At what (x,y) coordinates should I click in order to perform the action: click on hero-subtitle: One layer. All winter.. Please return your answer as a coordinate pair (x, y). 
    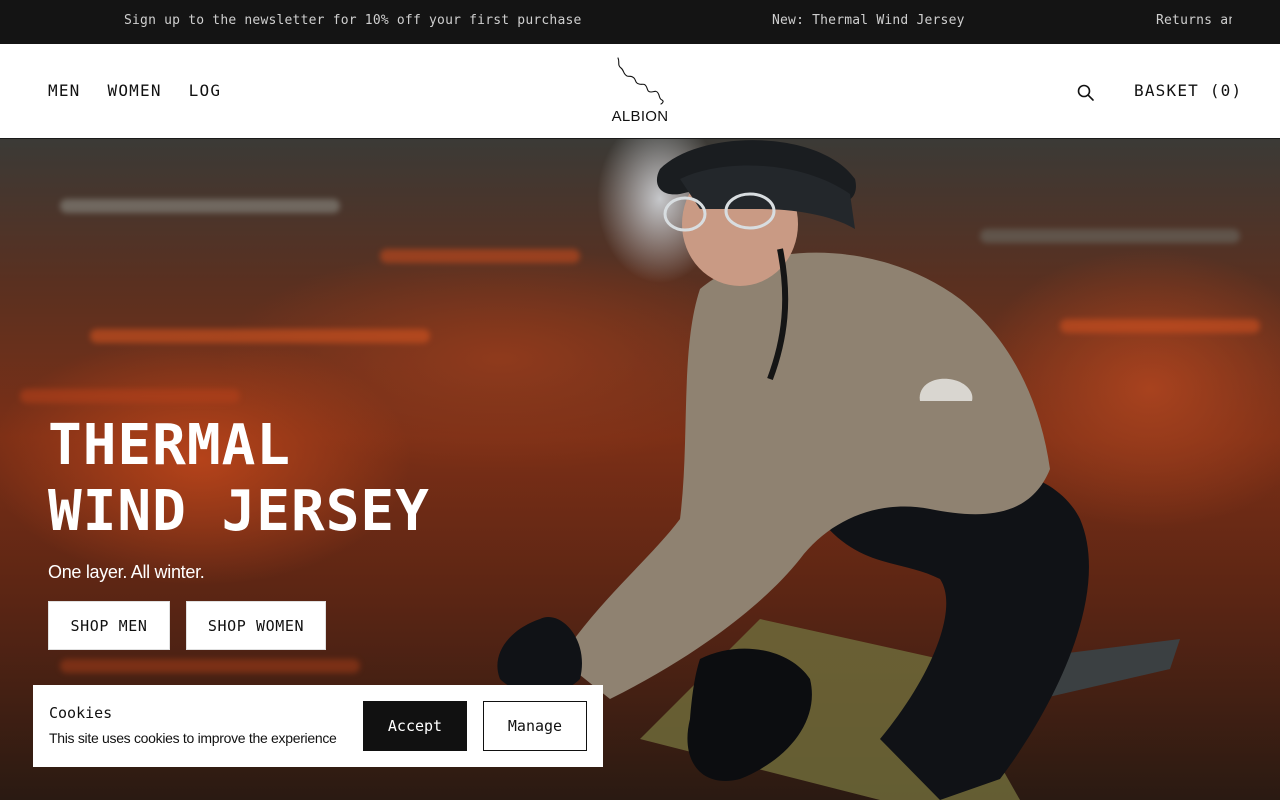
    Looking at the image, I should click on (126, 572).